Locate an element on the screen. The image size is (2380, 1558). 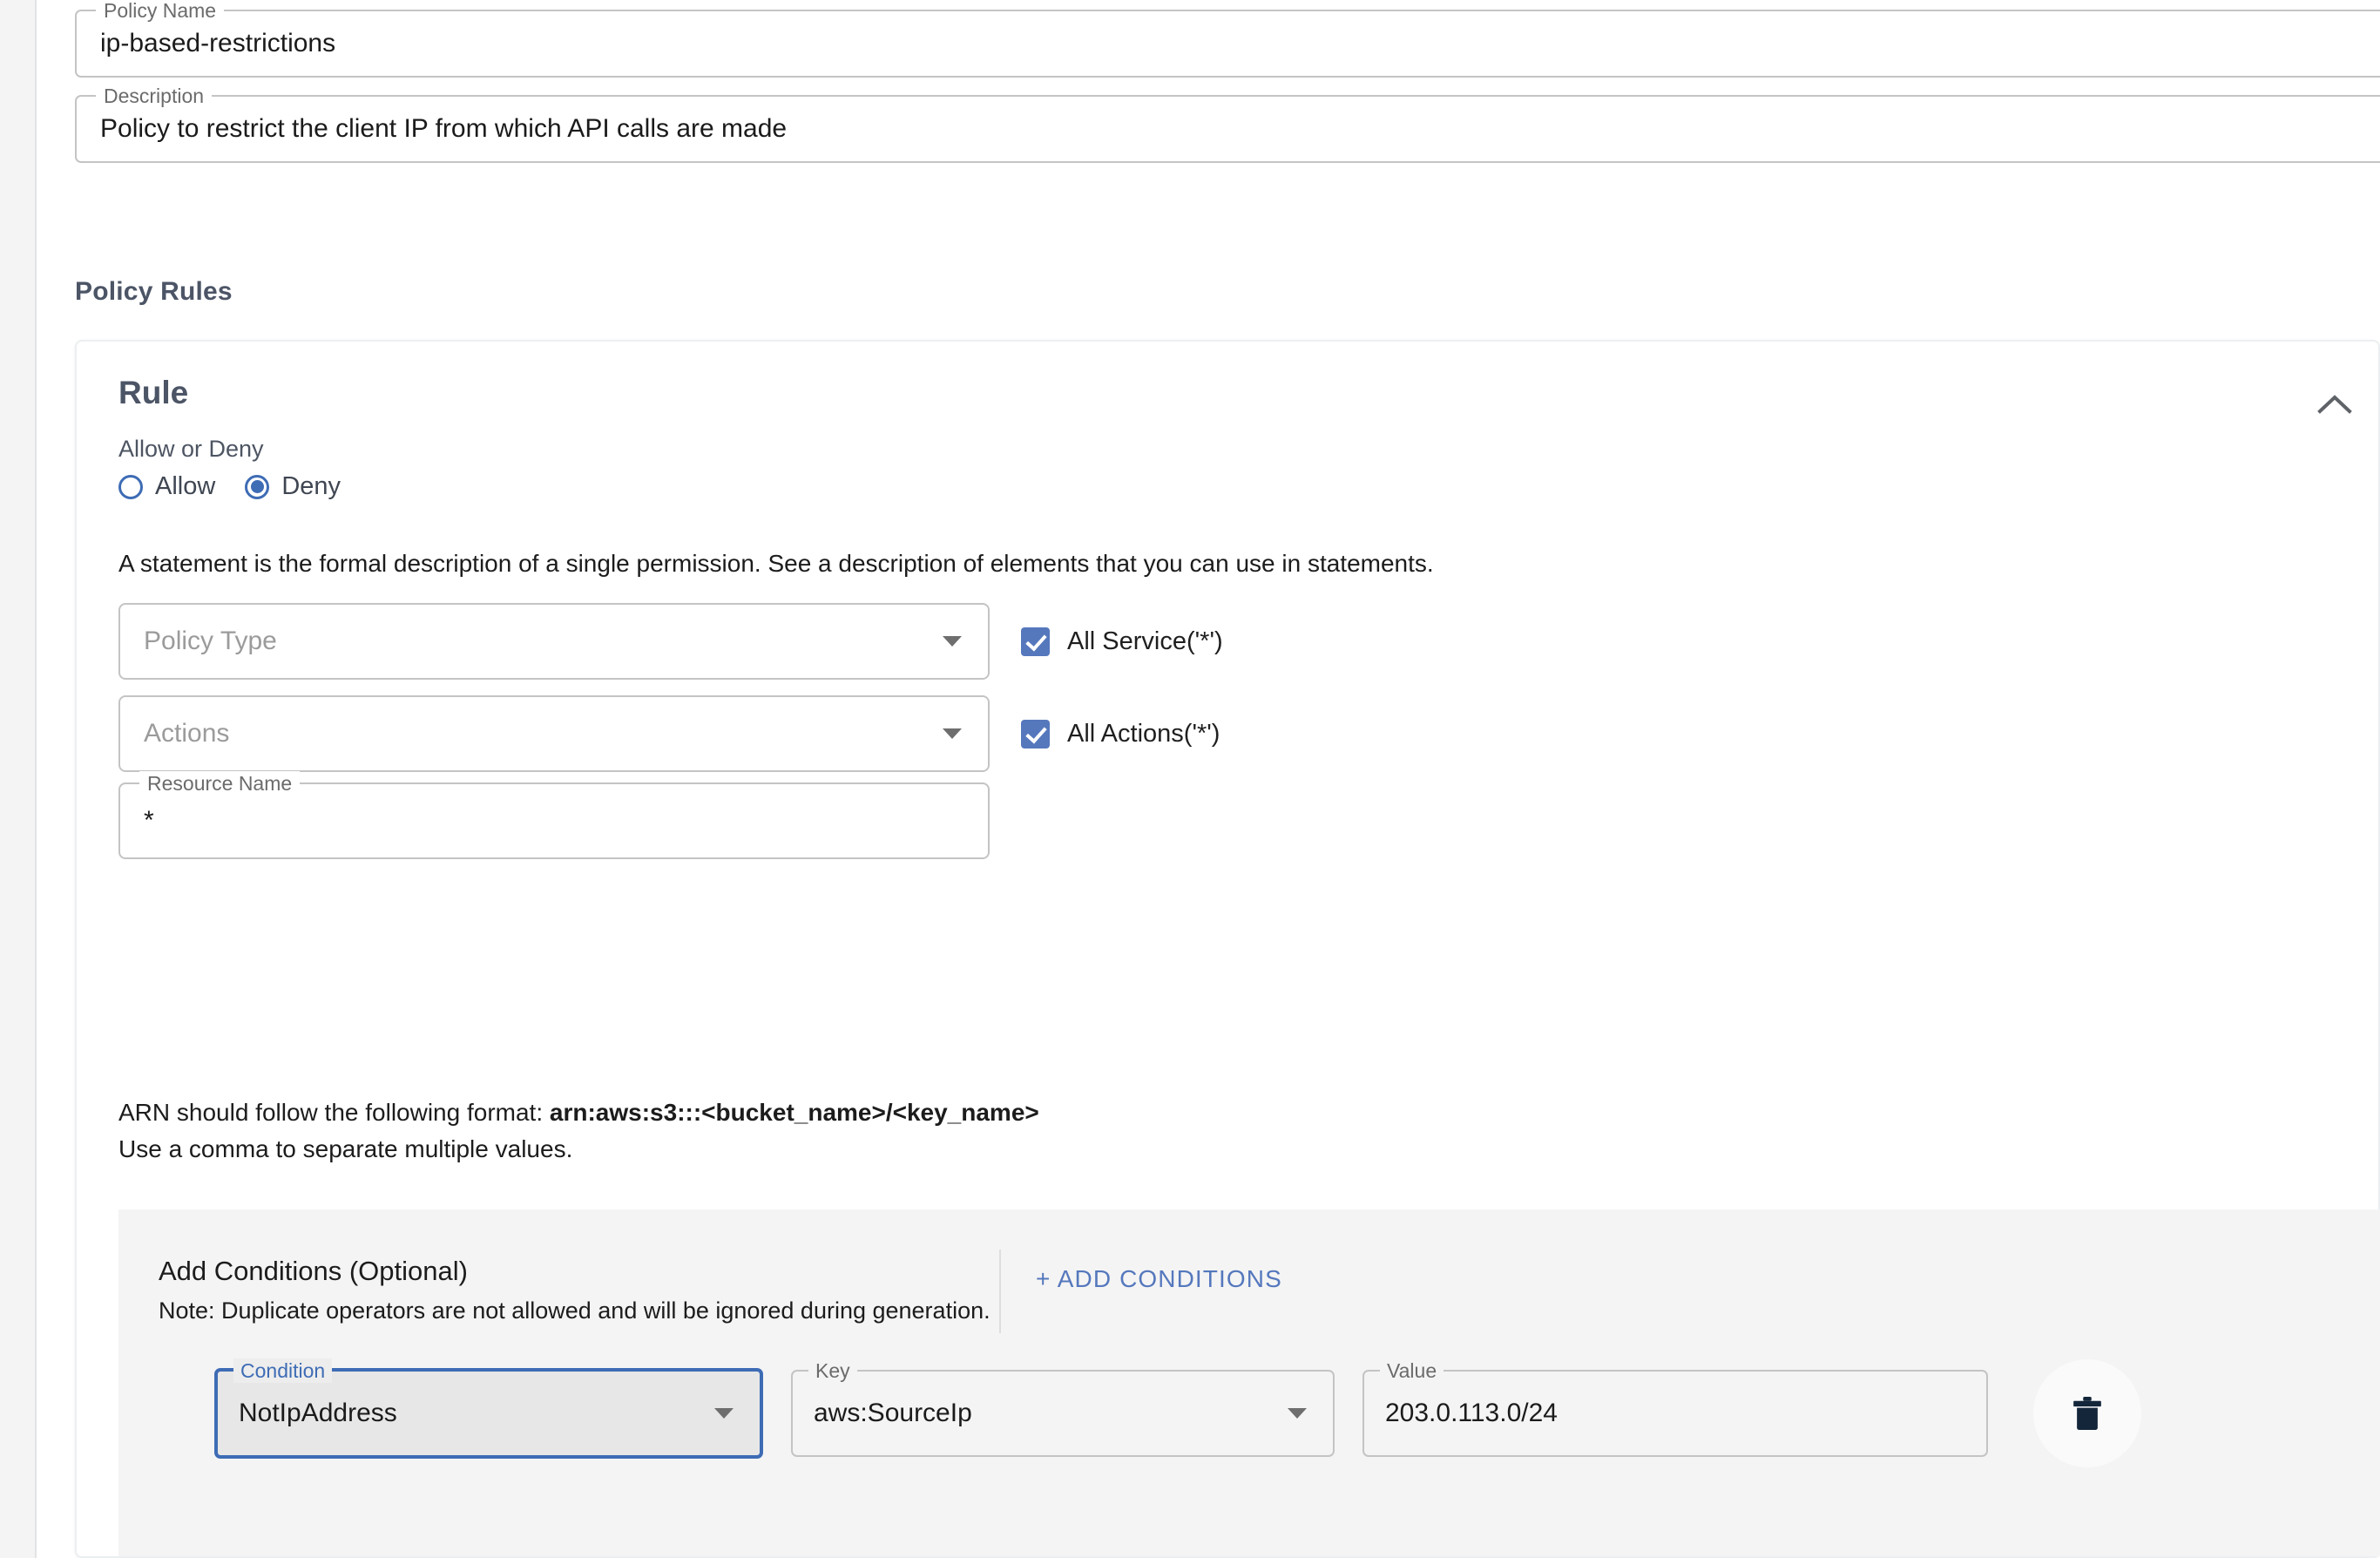
actions-placeholder: Actions is located at coordinates (187, 733).